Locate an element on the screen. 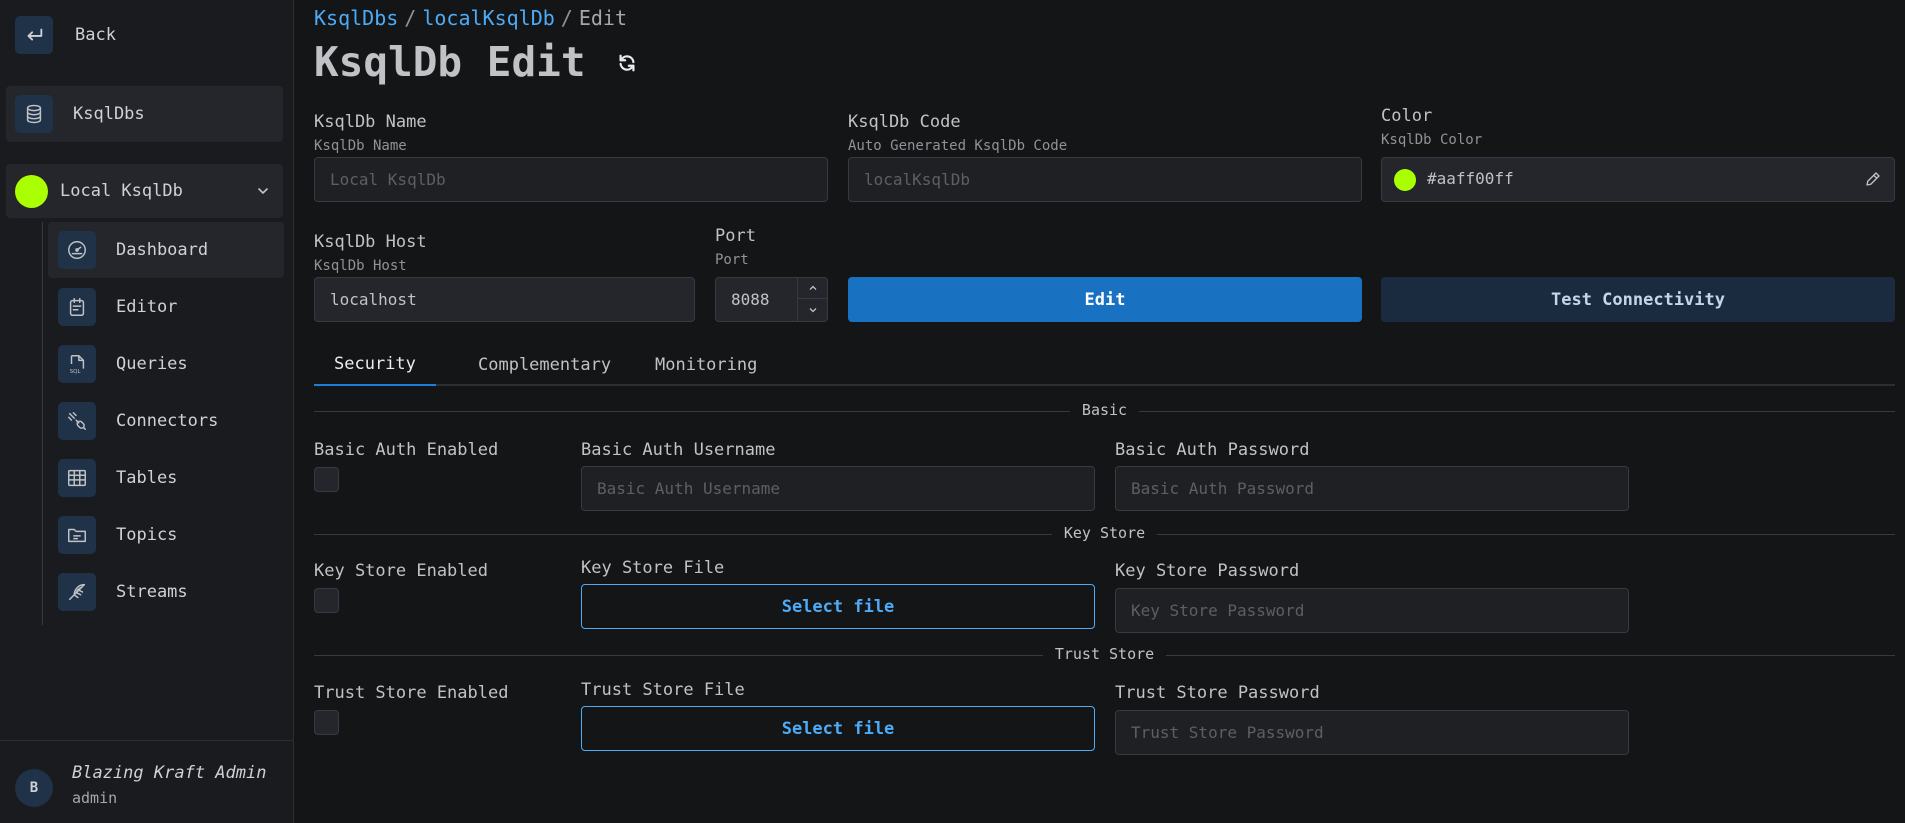  basic-auth-username-label: Basic Auth Username is located at coordinates (678, 450).